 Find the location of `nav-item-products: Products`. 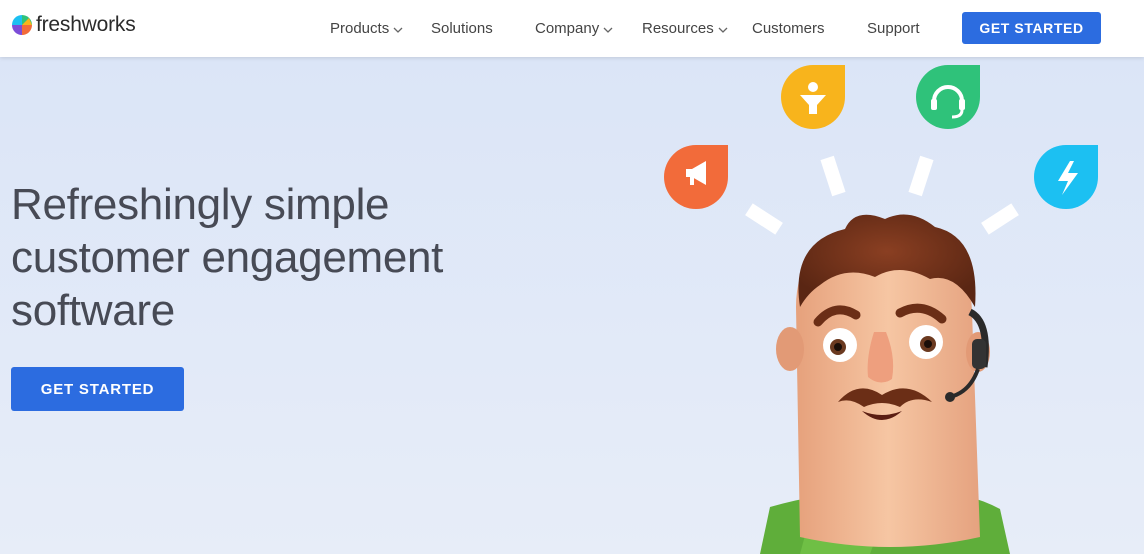

nav-item-products: Products is located at coordinates (366, 29).